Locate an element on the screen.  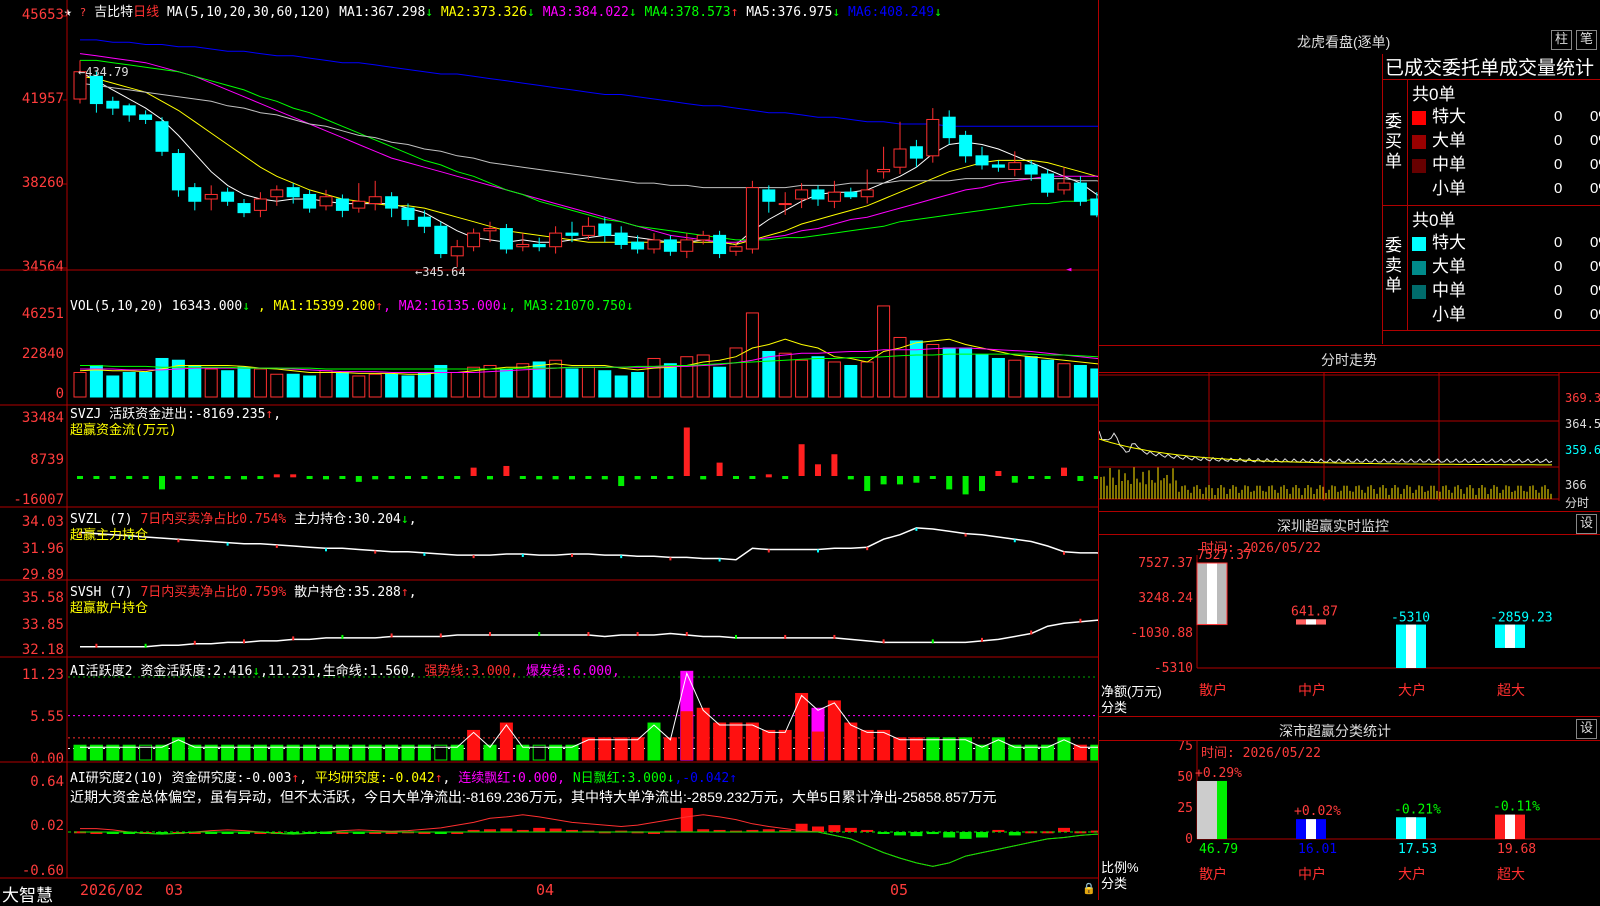
monitor-value-label: 7527.37 is located at coordinates (1224, 555).